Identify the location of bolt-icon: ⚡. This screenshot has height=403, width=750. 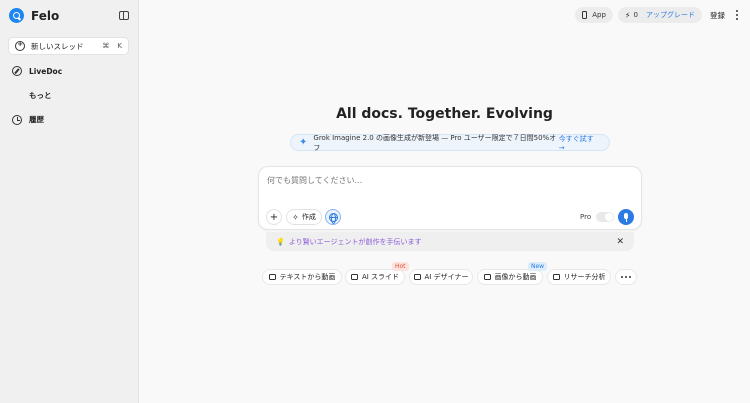
(627, 15).